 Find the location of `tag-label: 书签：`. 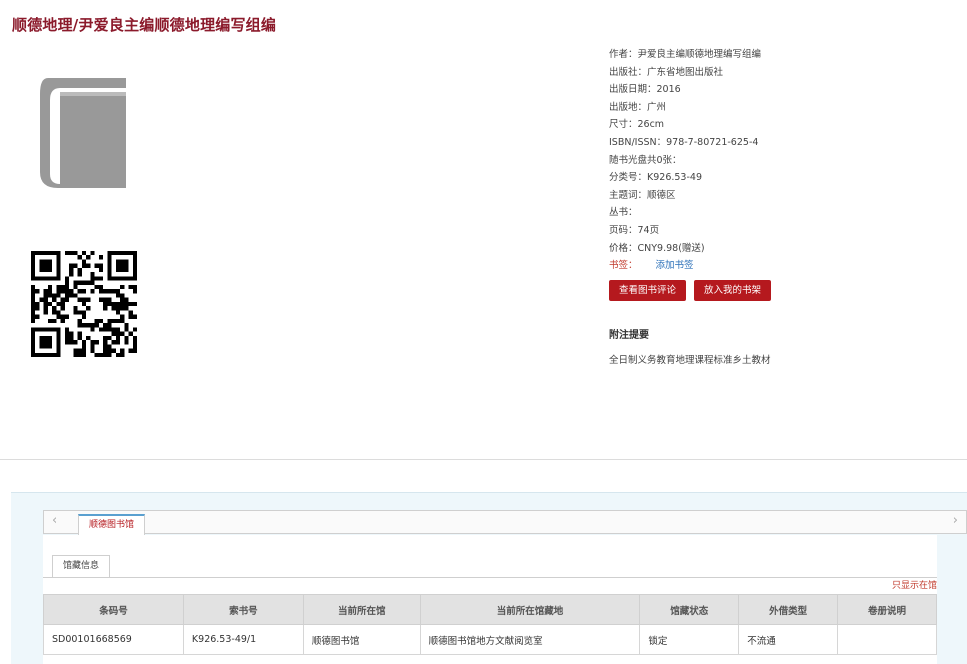

tag-label: 书签： is located at coordinates (623, 266).